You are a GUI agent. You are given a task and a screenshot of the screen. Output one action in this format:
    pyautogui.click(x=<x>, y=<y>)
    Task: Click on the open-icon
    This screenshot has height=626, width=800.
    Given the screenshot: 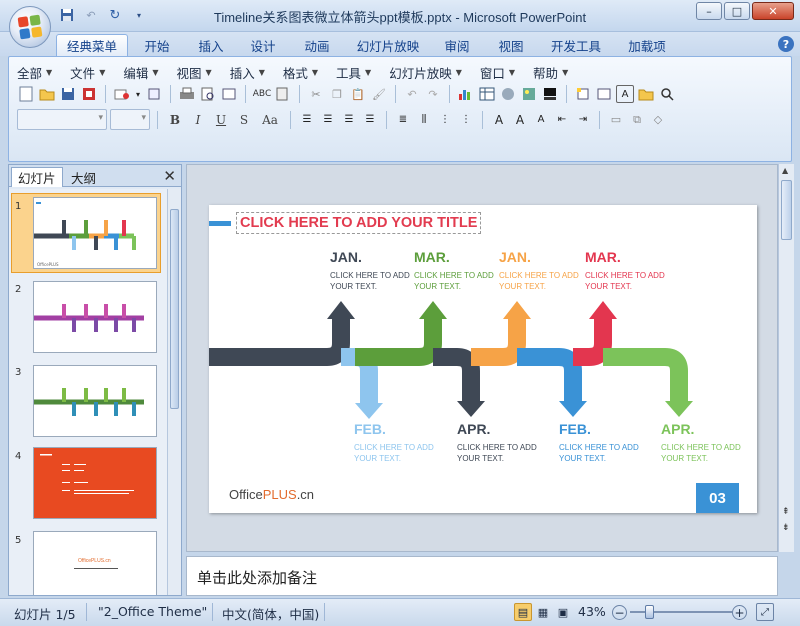 What is the action you would take?
    pyautogui.click(x=47, y=94)
    